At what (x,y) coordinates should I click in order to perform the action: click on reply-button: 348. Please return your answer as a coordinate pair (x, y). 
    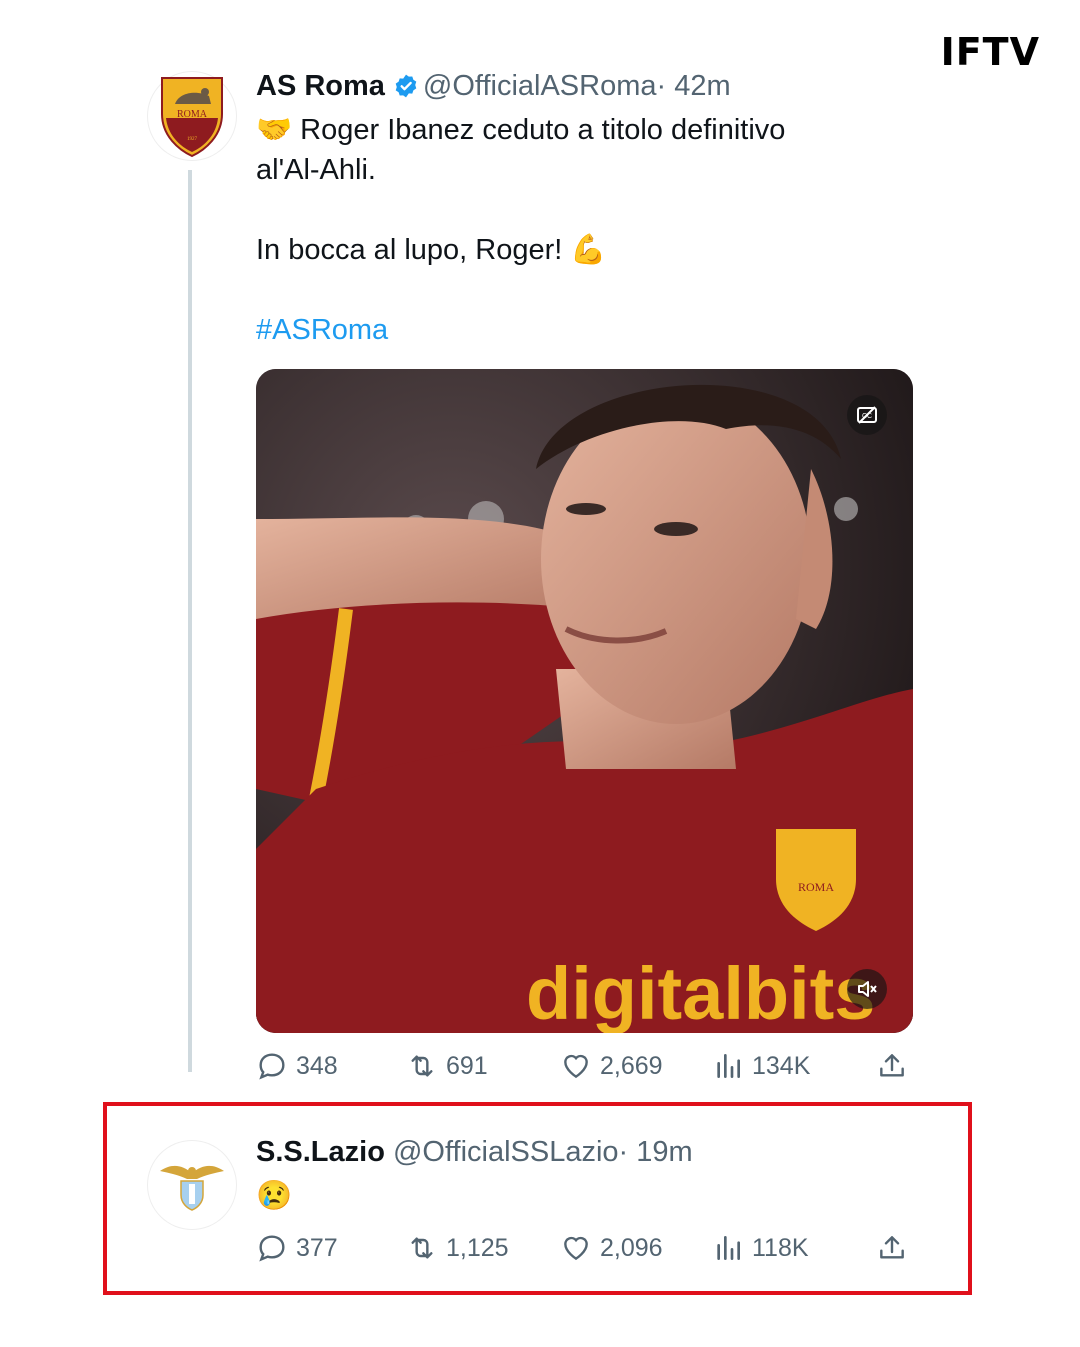
    Looking at the image, I should click on (297, 1066).